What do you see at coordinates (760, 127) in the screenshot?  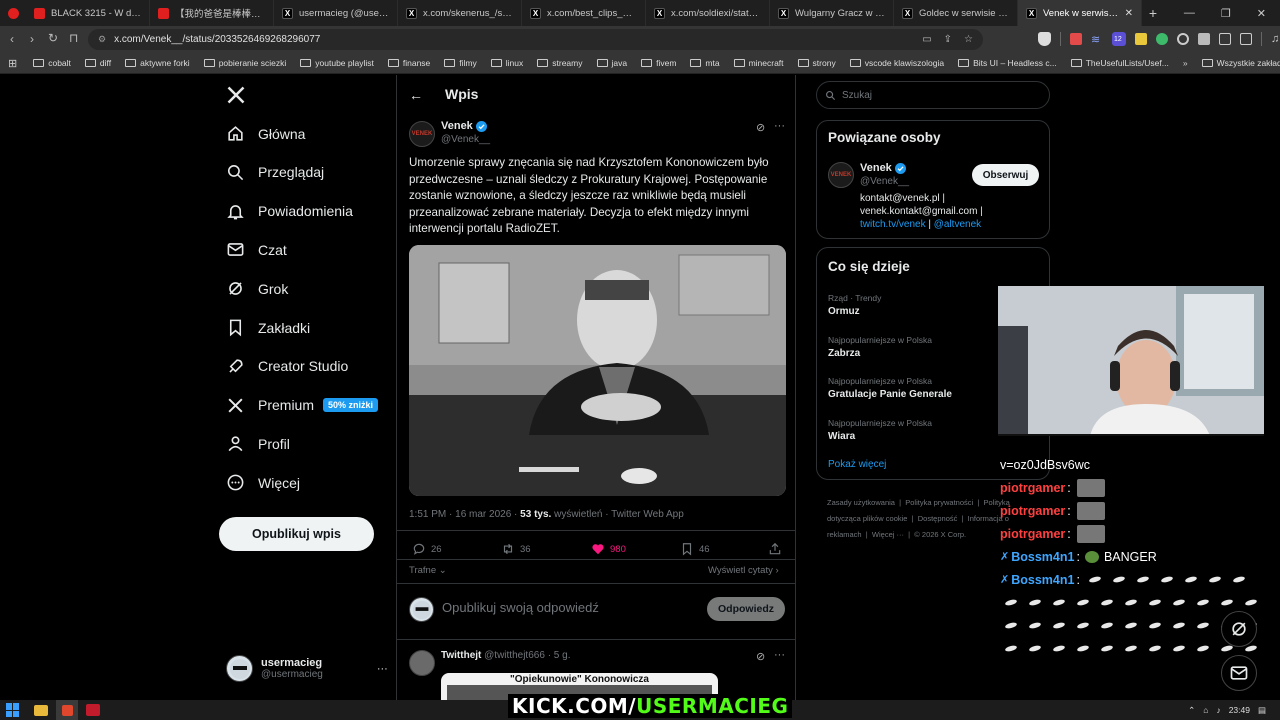 I see `grok-post-icon: ⊘` at bounding box center [760, 127].